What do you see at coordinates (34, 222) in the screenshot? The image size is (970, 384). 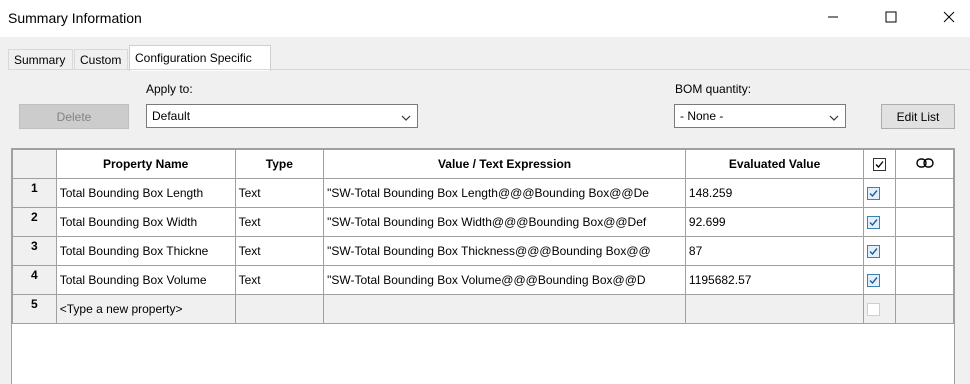 I see `row-number: 2` at bounding box center [34, 222].